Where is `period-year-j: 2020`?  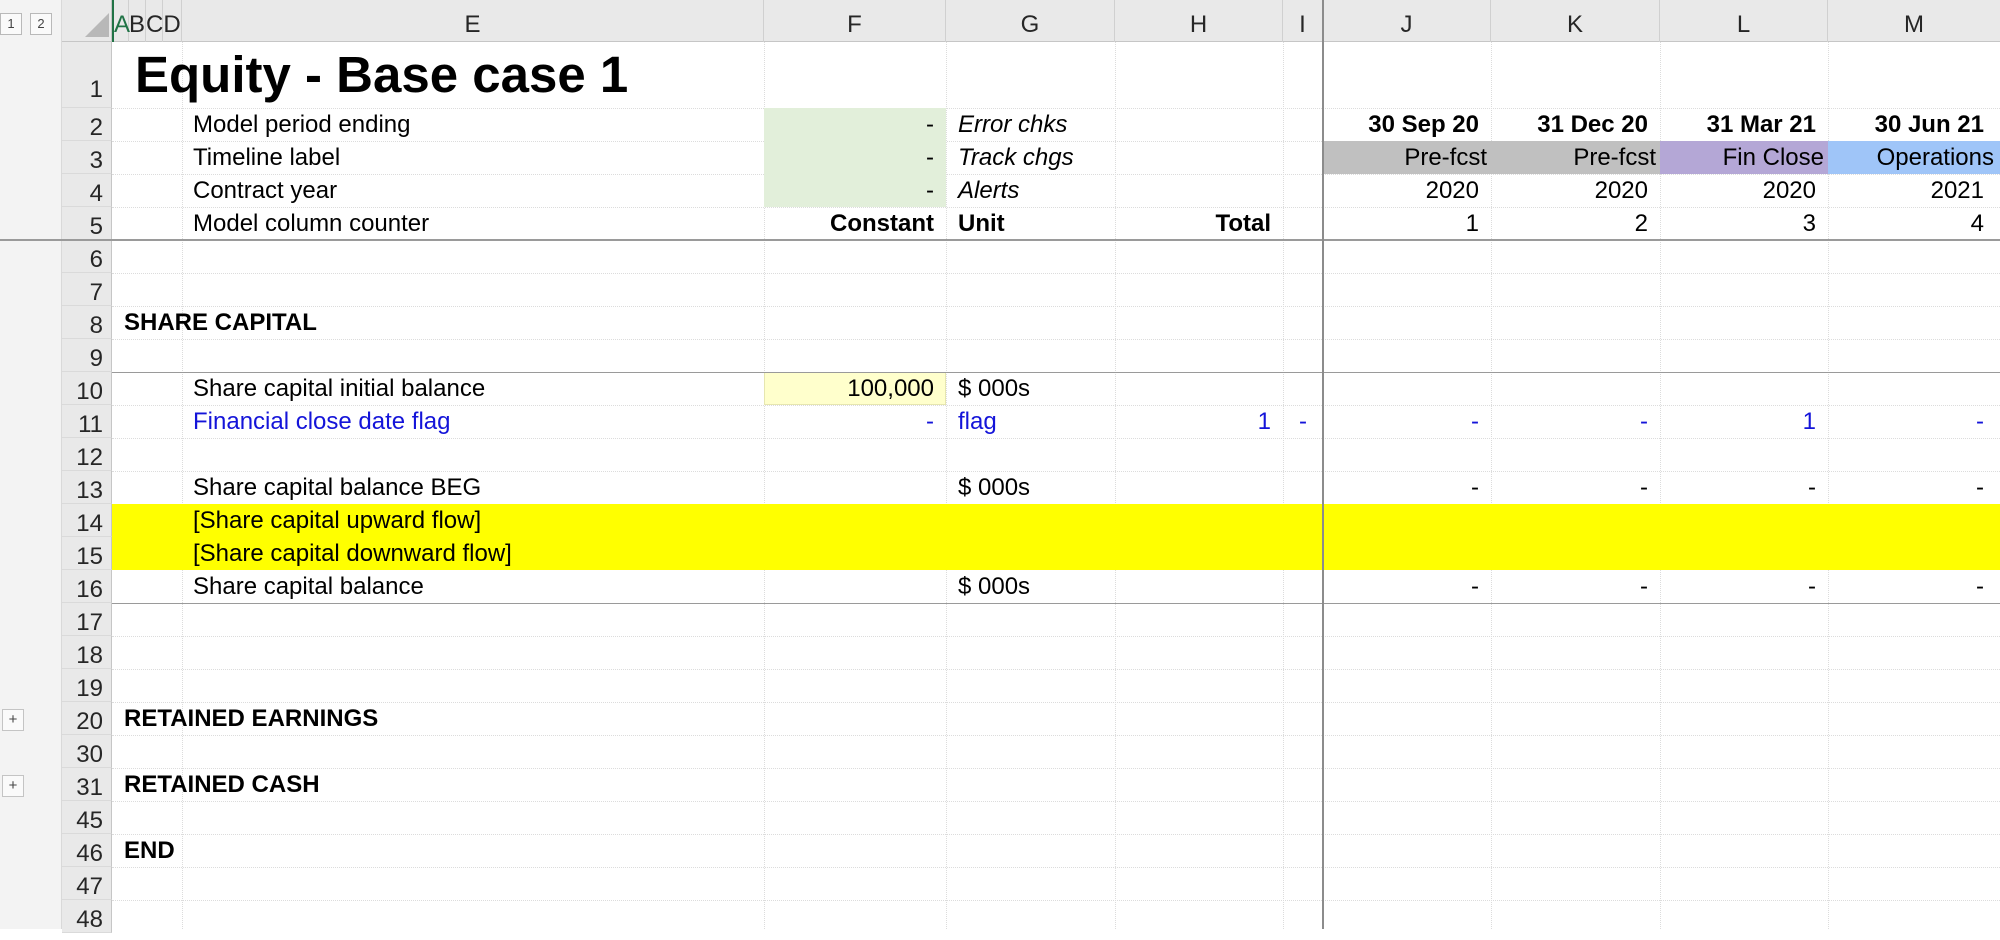 period-year-j: 2020 is located at coordinates (1401, 190).